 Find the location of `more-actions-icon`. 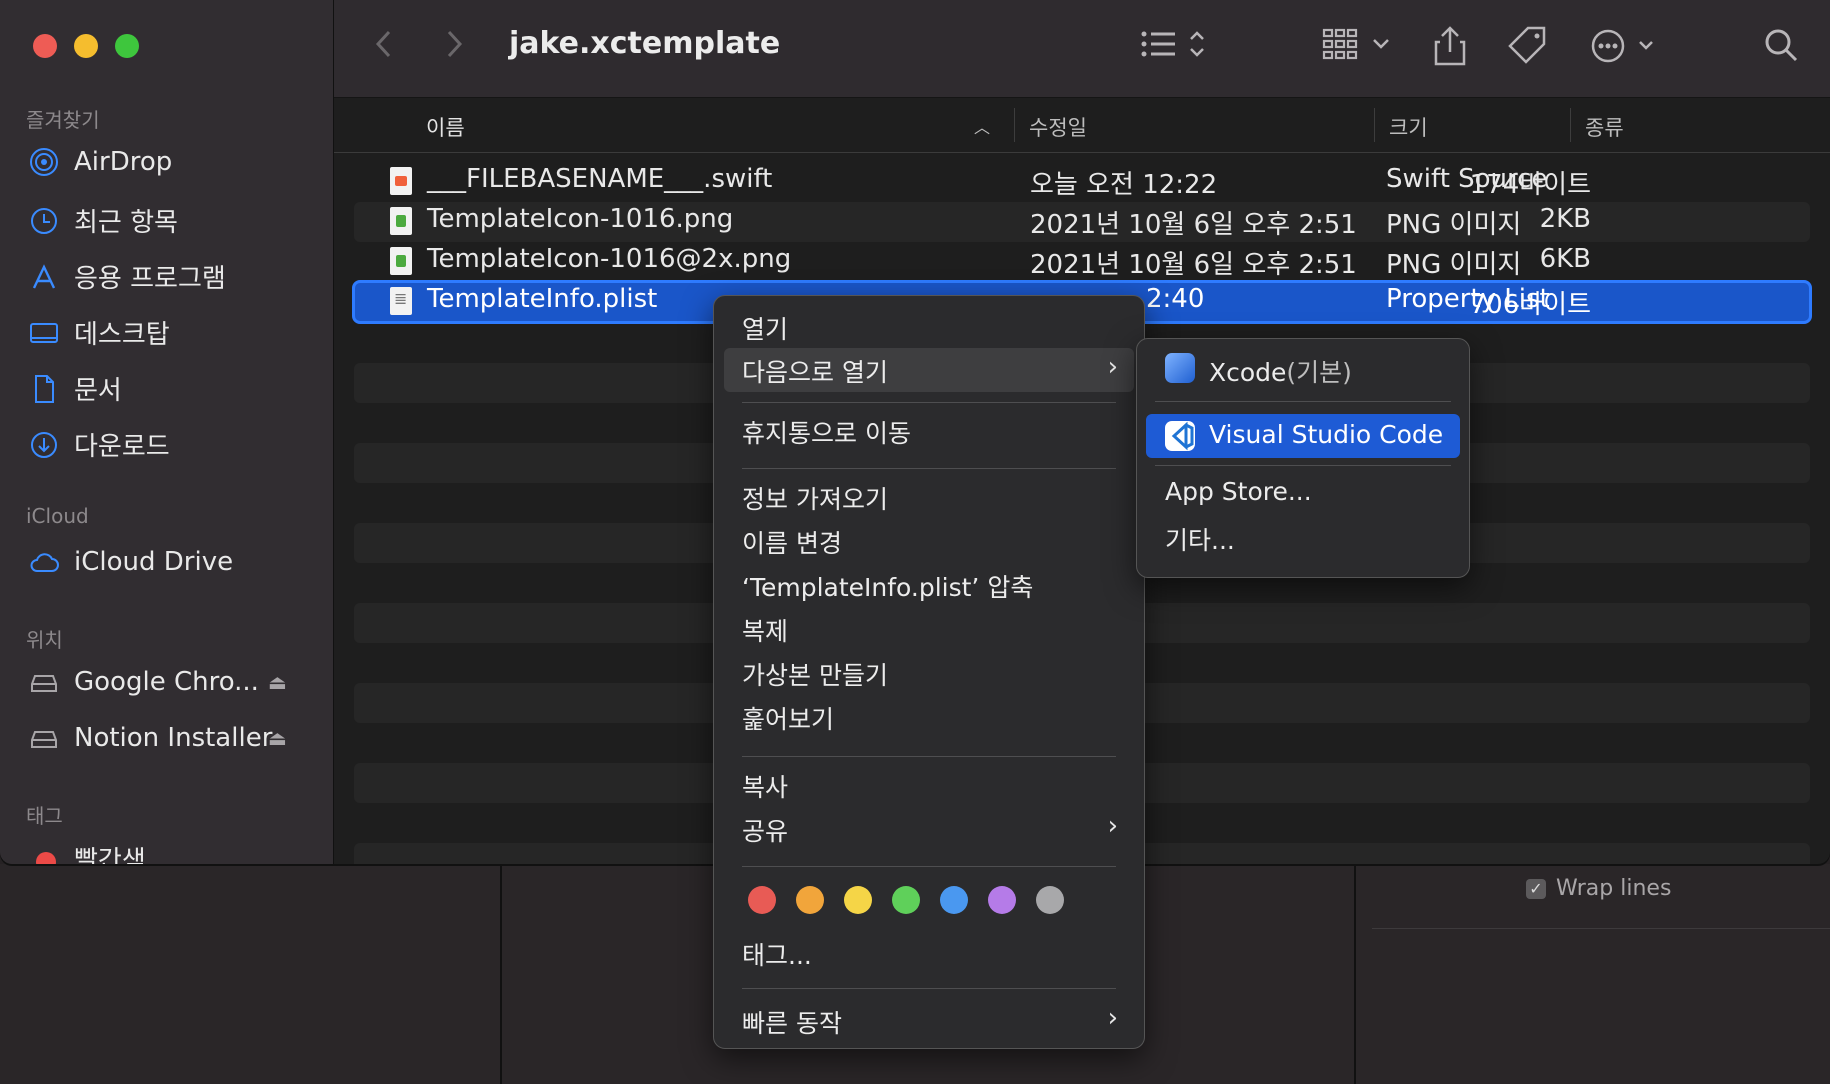

more-actions-icon is located at coordinates (1630, 46).